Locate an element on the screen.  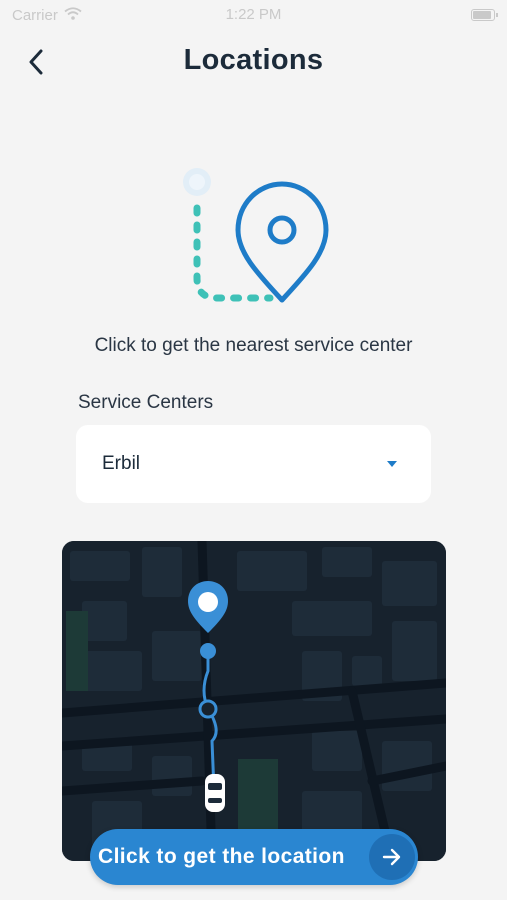
battery-icon is located at coordinates (484, 15).